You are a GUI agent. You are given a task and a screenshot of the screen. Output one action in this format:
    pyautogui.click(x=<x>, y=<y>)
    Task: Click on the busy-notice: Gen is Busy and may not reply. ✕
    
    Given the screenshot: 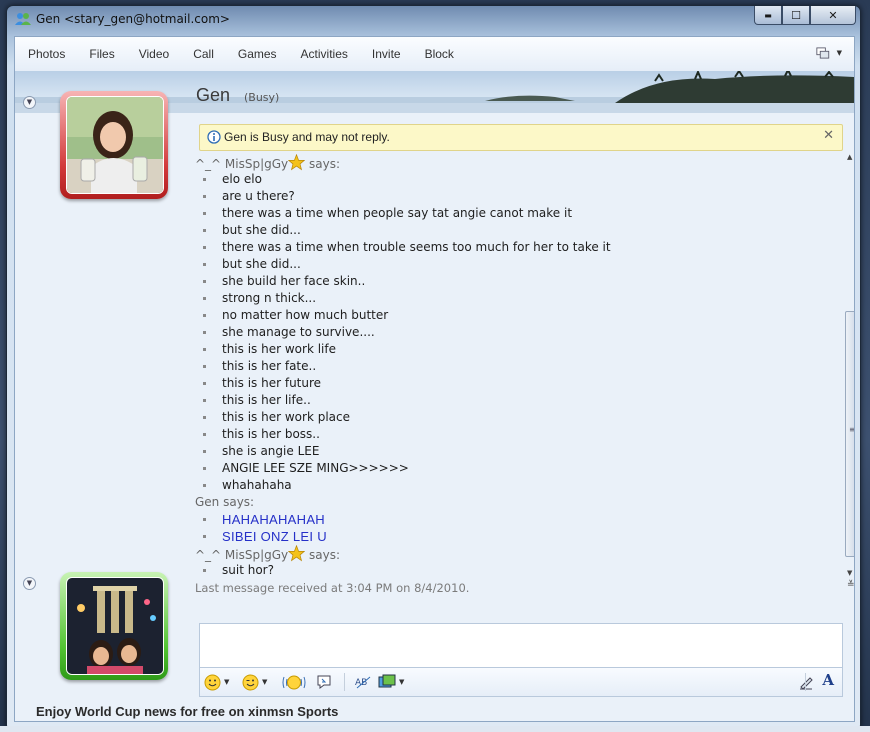 What is the action you would take?
    pyautogui.click(x=521, y=137)
    